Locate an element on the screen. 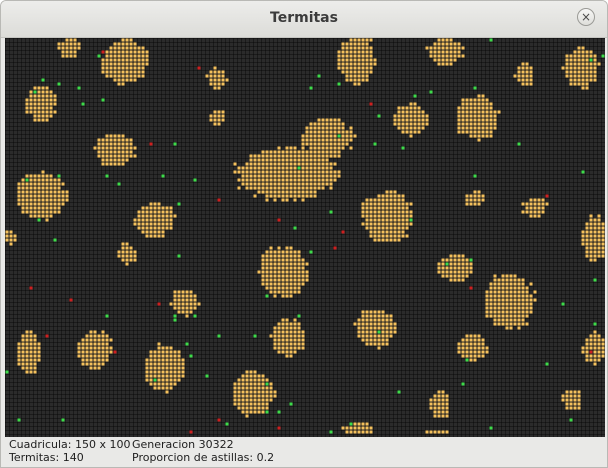 This screenshot has width=608, height=468. close-button: × is located at coordinates (586, 17).